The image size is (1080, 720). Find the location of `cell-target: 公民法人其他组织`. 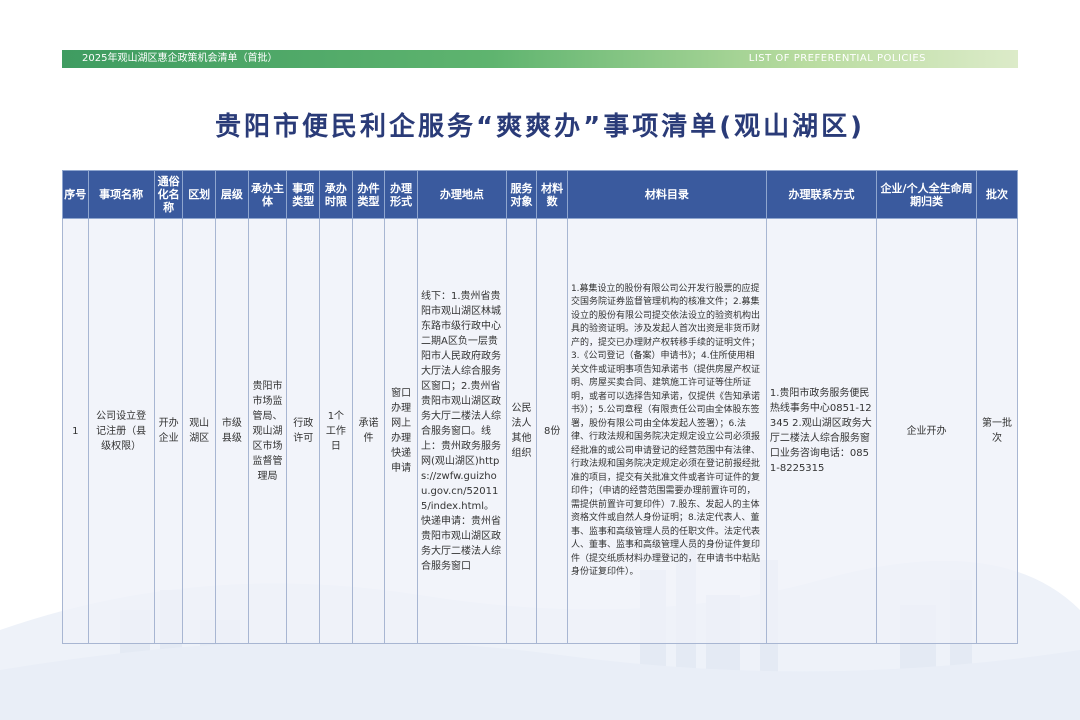

cell-target: 公民法人其他组织 is located at coordinates (521, 431).